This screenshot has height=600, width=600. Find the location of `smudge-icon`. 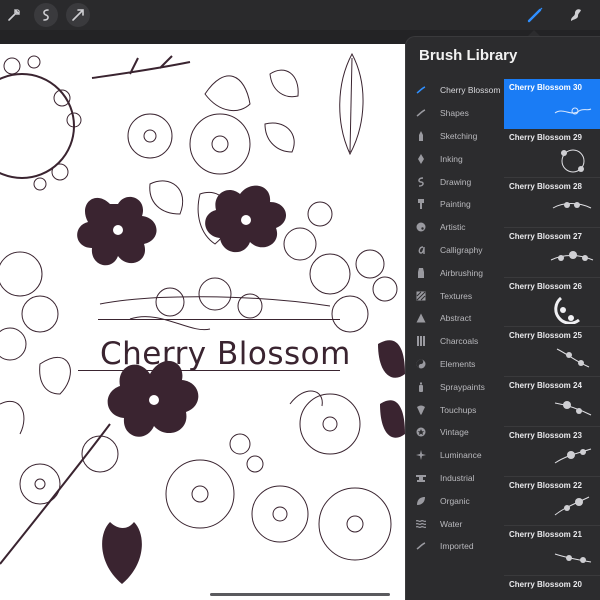

smudge-icon is located at coordinates (575, 15).